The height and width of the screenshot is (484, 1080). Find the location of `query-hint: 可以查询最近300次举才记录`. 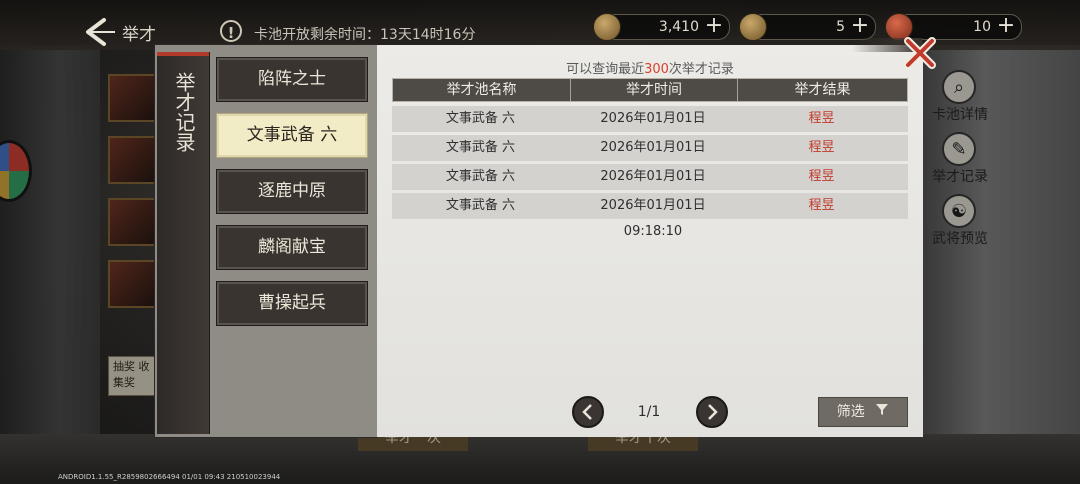

query-hint: 可以查询最近300次举才记录 is located at coordinates (650, 67).